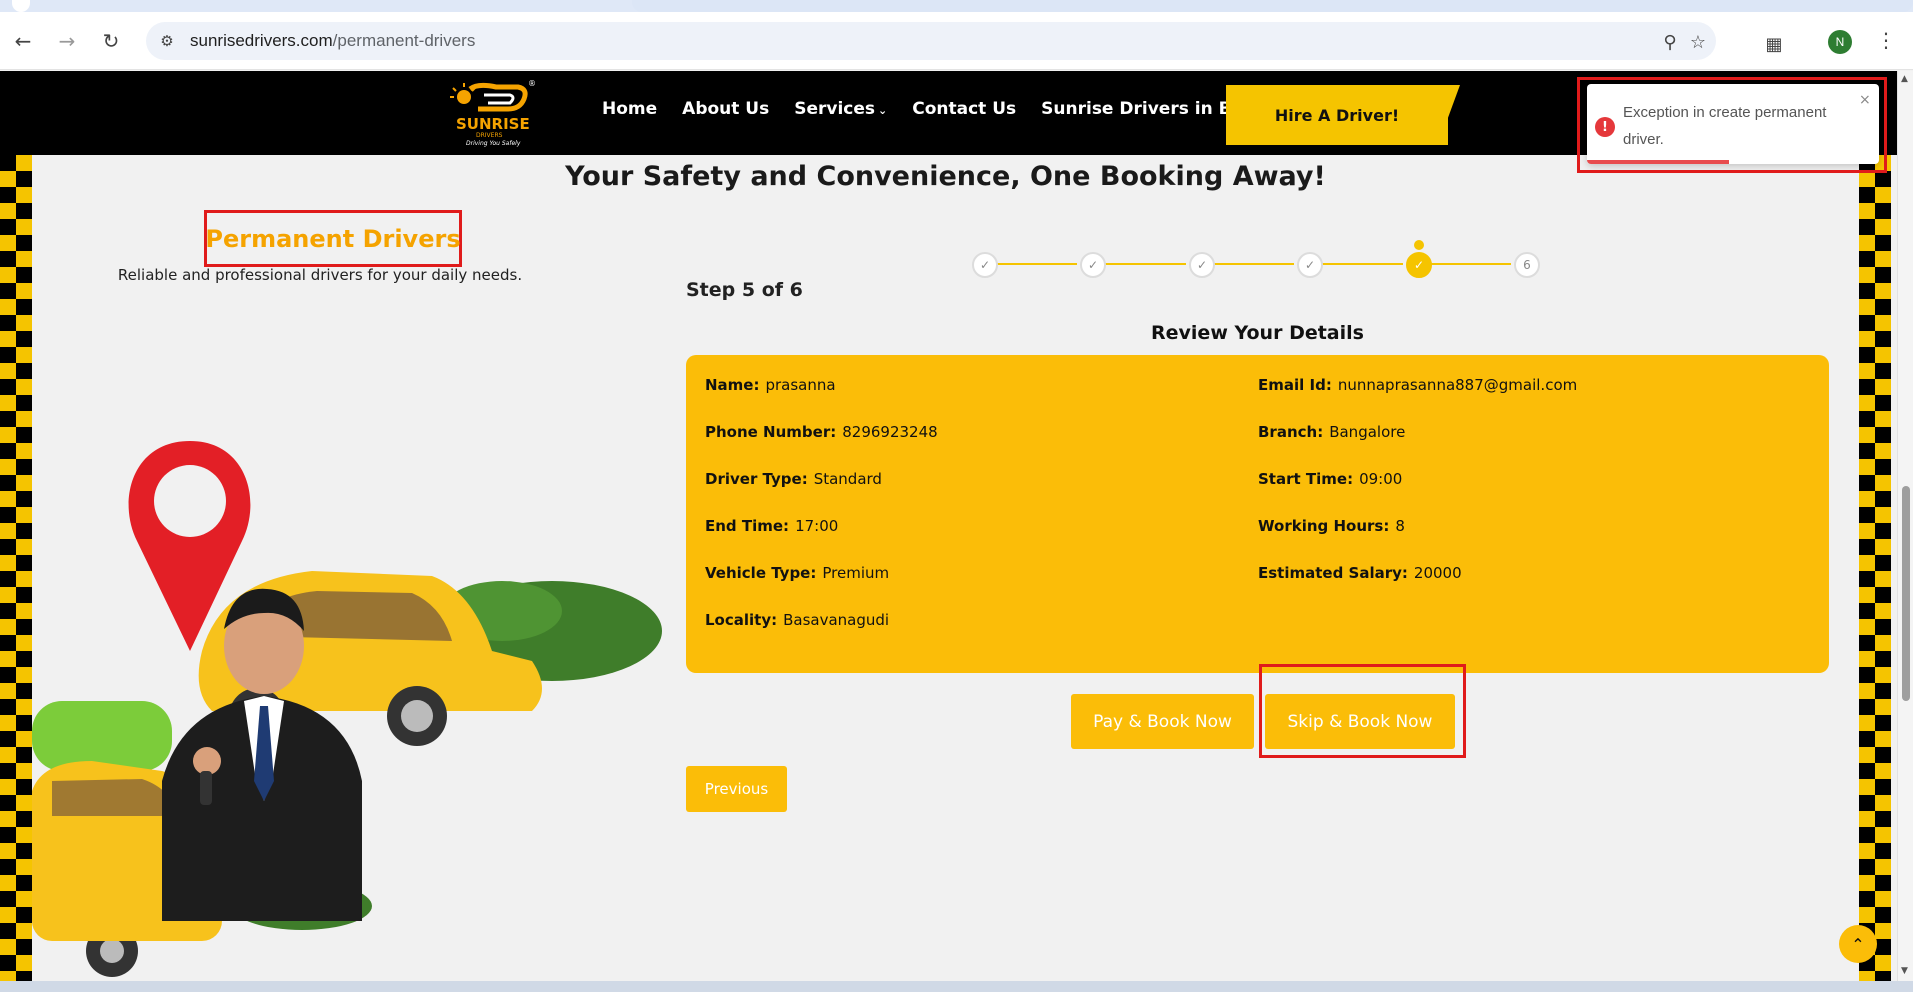  Describe the element at coordinates (1875, 568) in the screenshot. I see `checker-border-right` at that location.